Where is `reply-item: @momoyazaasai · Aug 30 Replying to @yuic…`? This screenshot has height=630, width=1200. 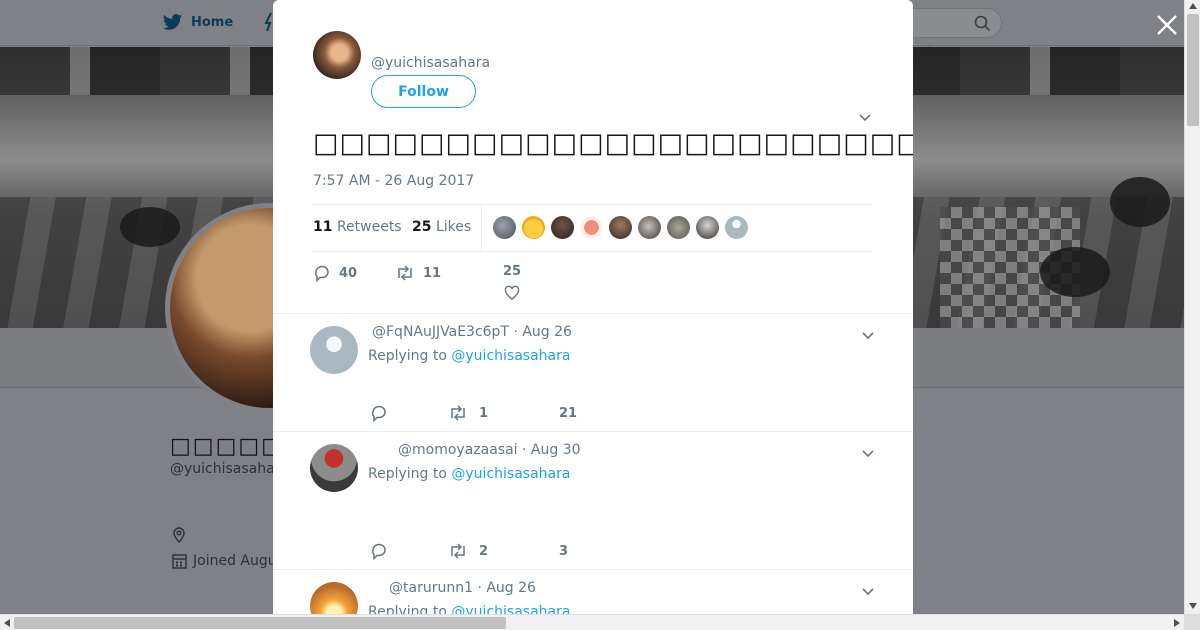 reply-item: @momoyazaasai · Aug 30 Replying to @yuic… is located at coordinates (593, 500).